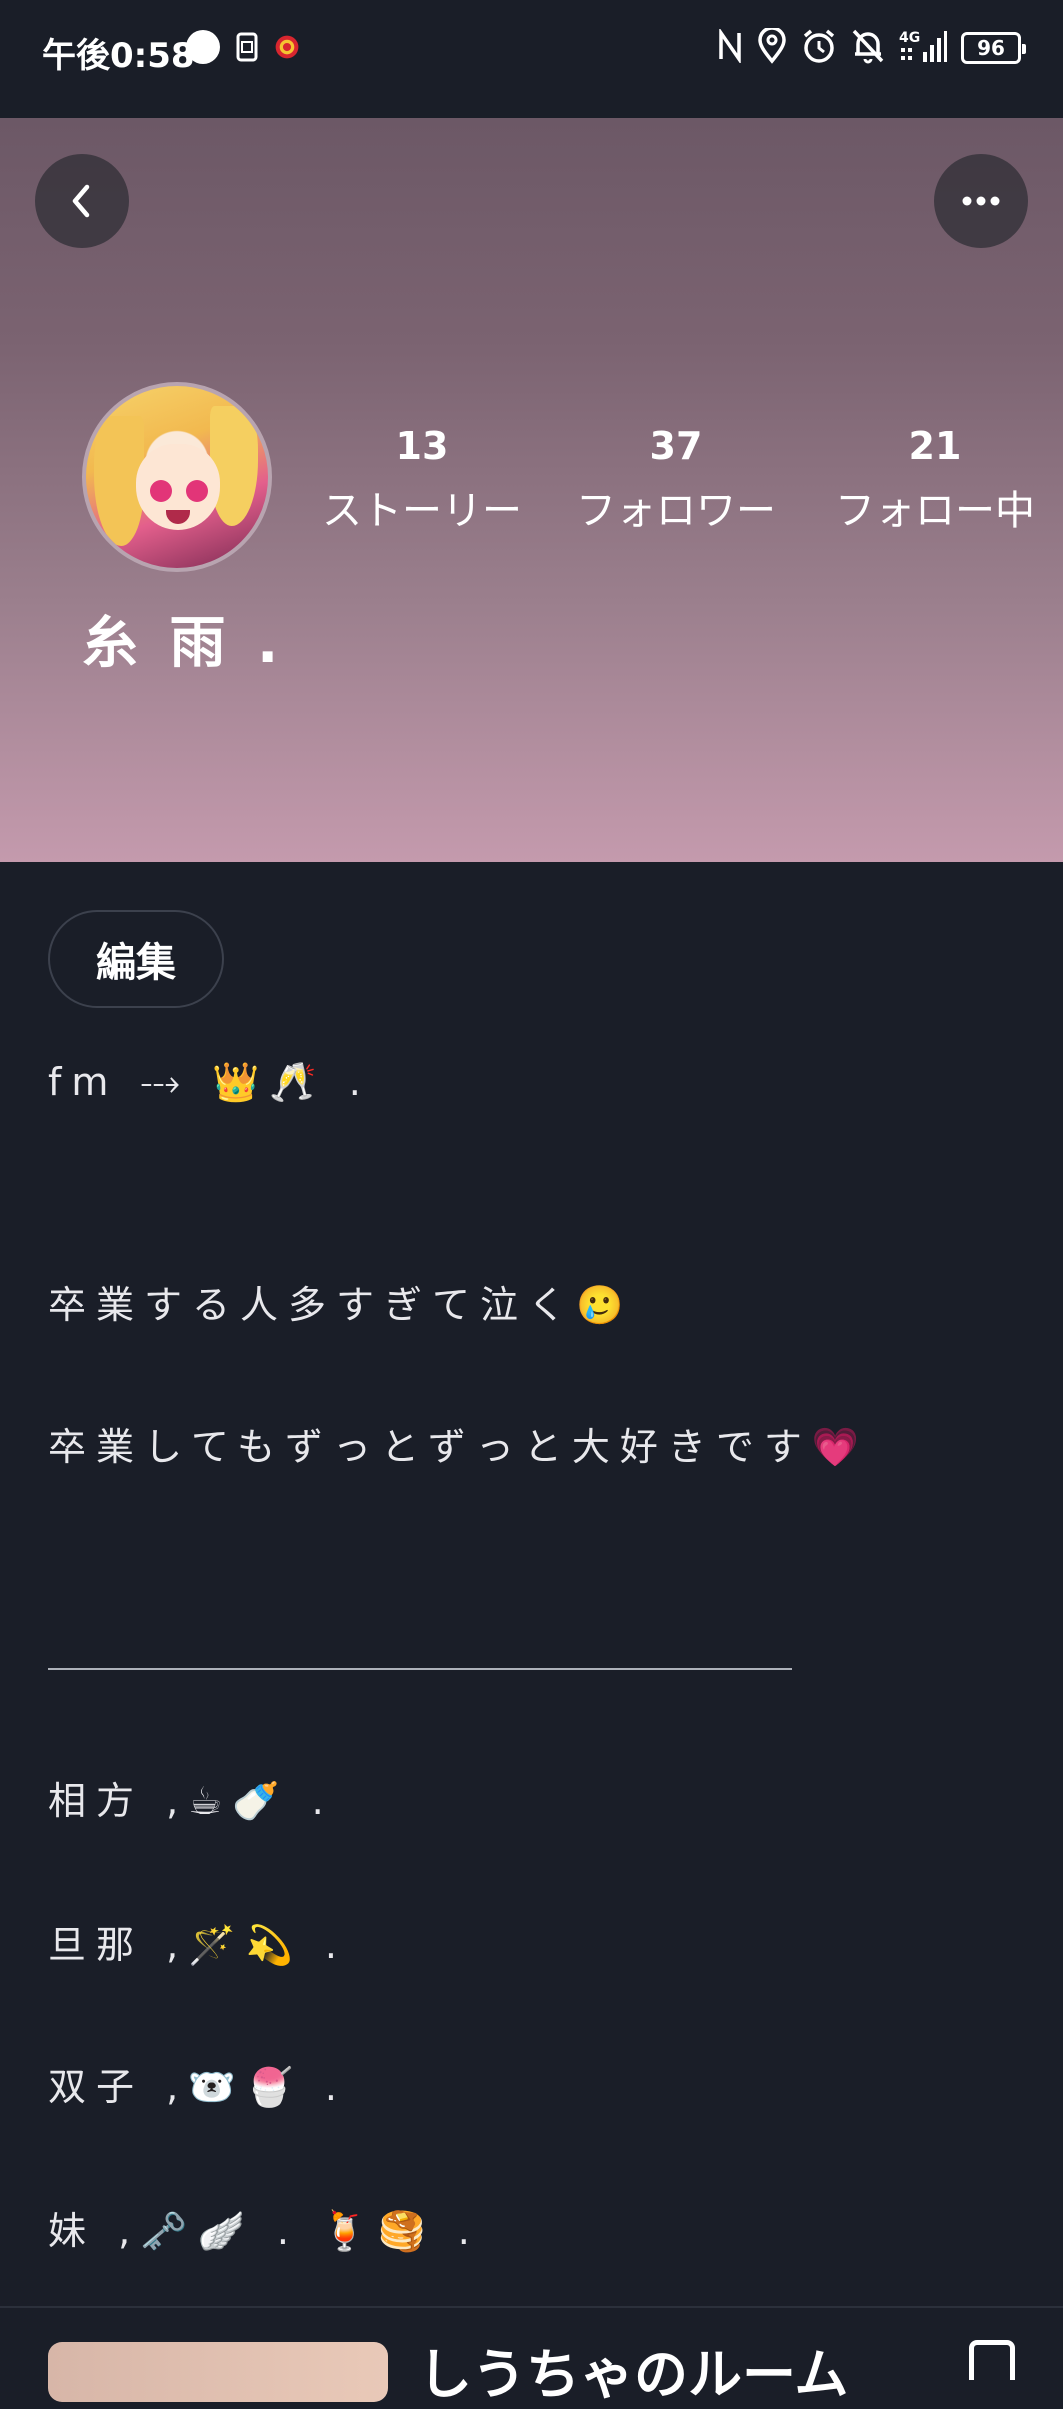 This screenshot has height=2409, width=1063. What do you see at coordinates (935, 446) in the screenshot?
I see `following-count: 21` at bounding box center [935, 446].